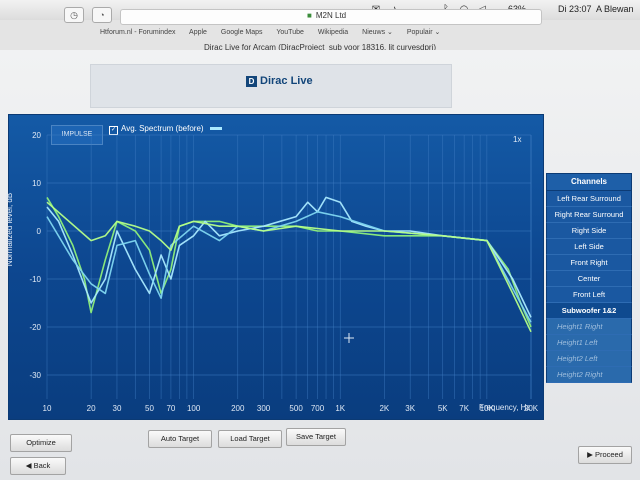 This screenshot has height=480, width=640. What do you see at coordinates (589, 343) in the screenshot?
I see `channel-item-disabled: Height1 Left` at bounding box center [589, 343].